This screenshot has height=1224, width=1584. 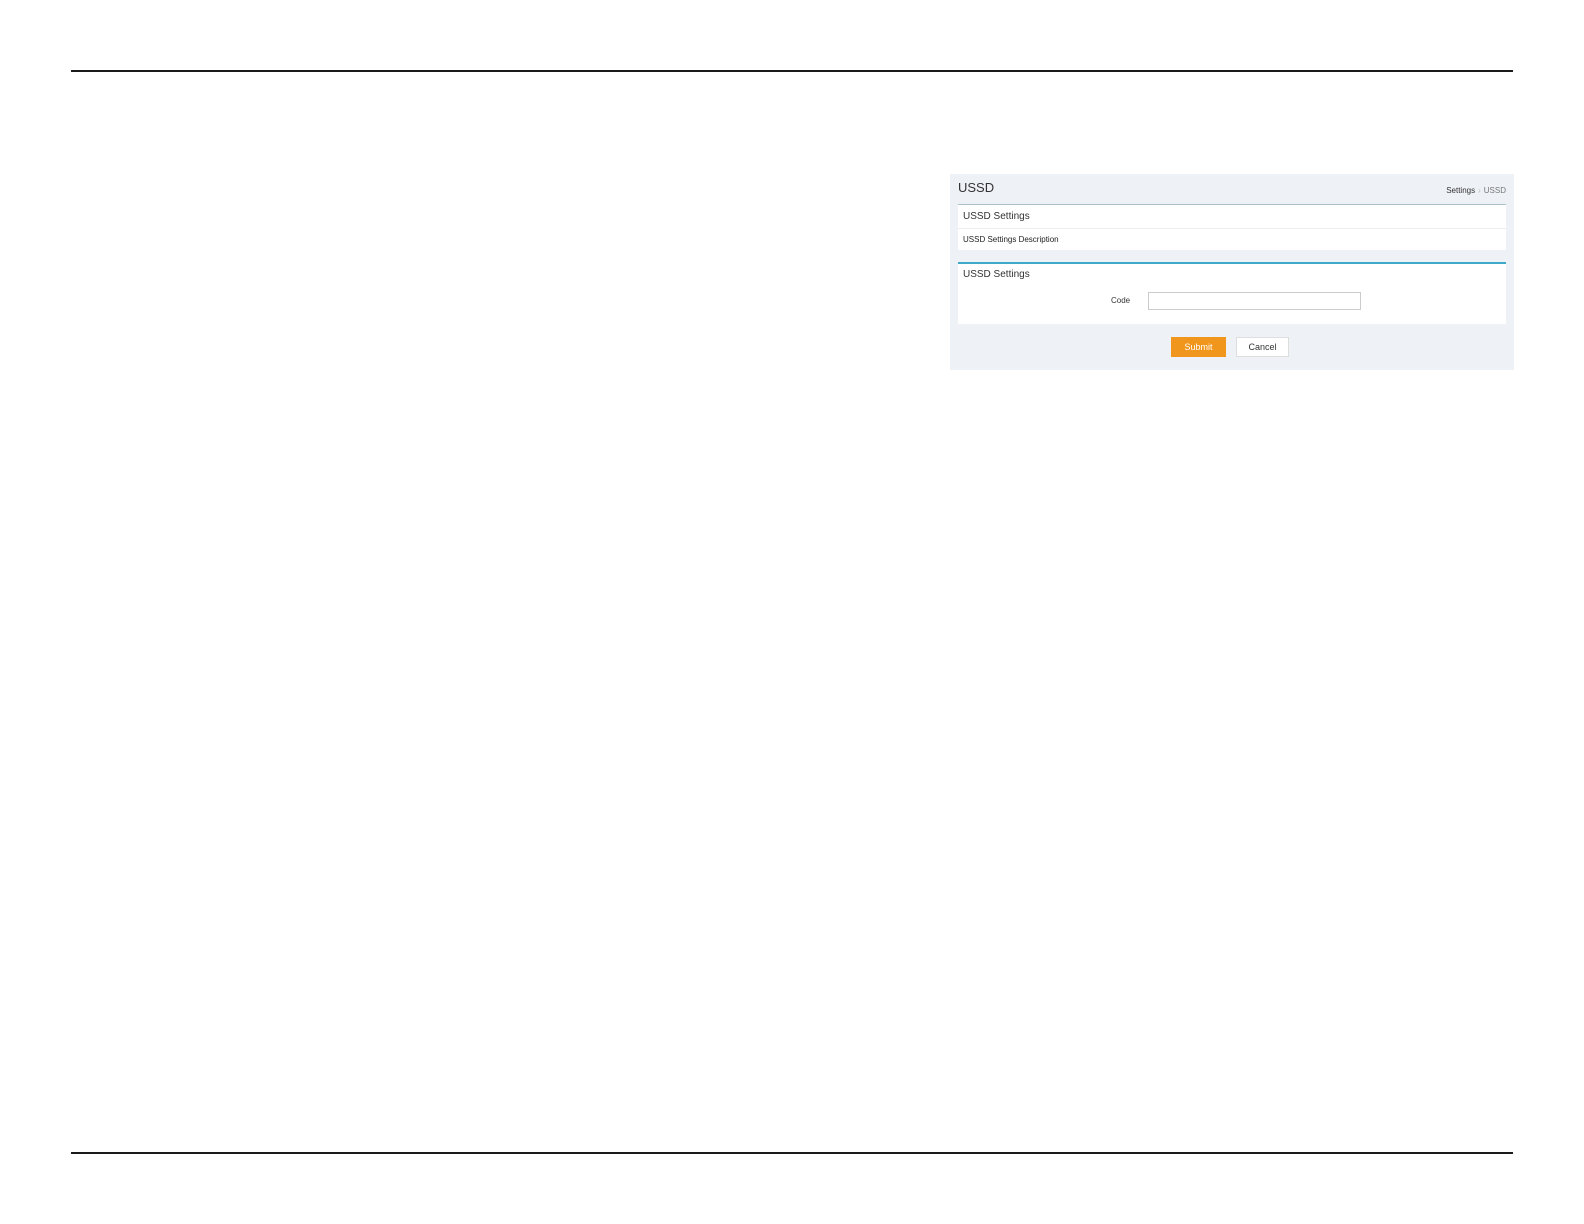 What do you see at coordinates (996, 274) in the screenshot?
I see `form-panel-title: USSD Settings` at bounding box center [996, 274].